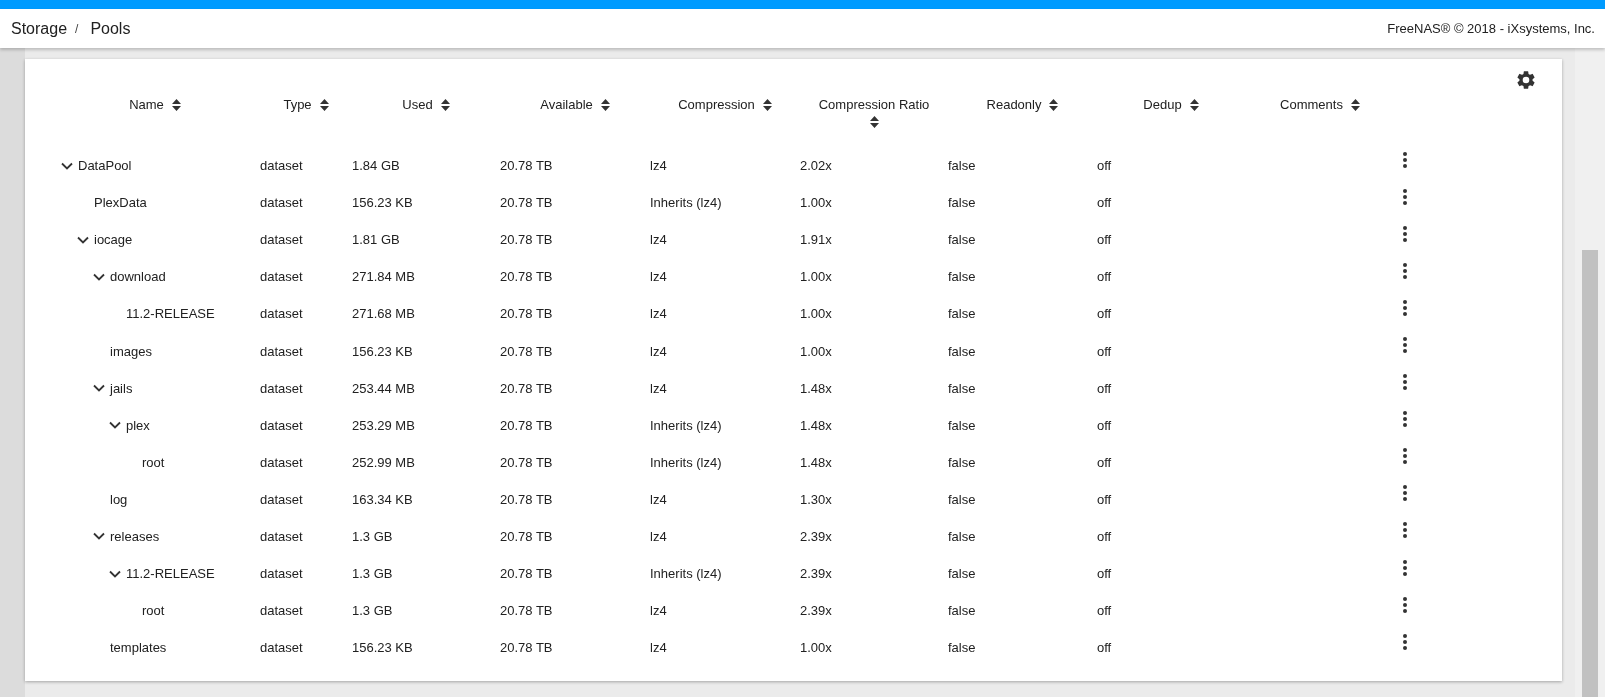  Describe the element at coordinates (1014, 104) in the screenshot. I see `column-header: Readonly` at that location.